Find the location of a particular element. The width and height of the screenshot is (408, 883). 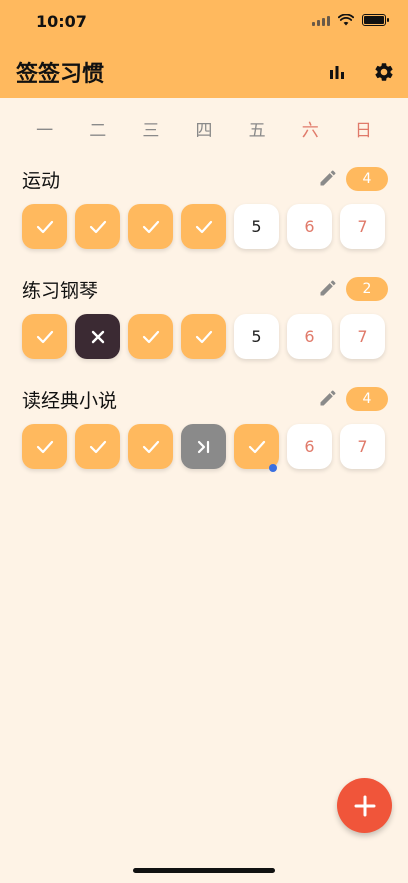

day-cell-skip is located at coordinates (203, 446).